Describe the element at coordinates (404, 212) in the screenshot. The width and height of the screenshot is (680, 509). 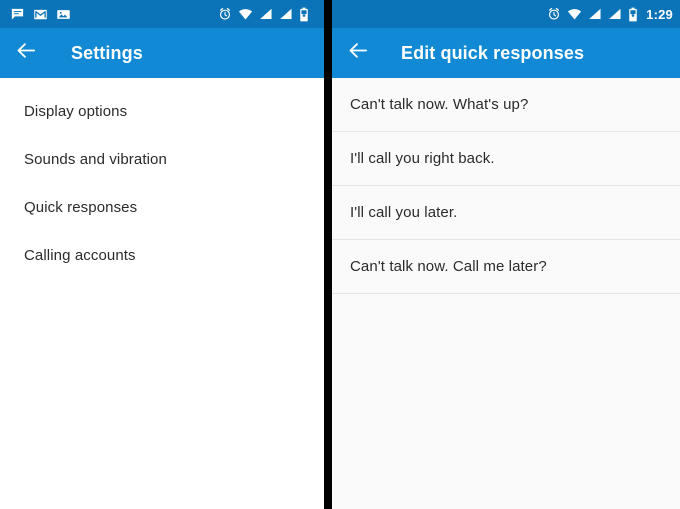
I see `quick-response-label: I'll call you later.` at that location.